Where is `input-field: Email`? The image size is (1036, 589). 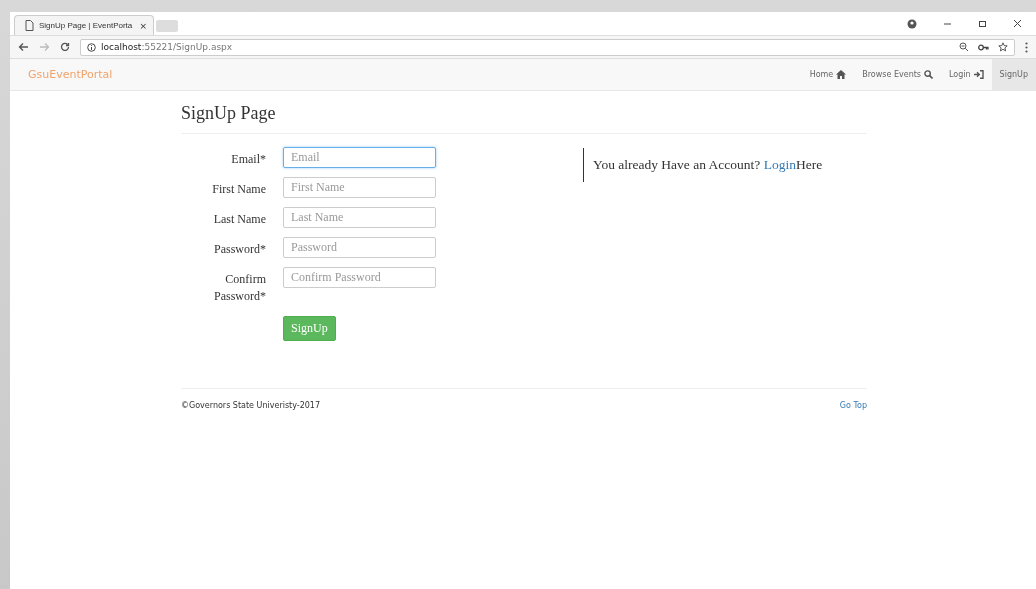 input-field: Email is located at coordinates (359, 157).